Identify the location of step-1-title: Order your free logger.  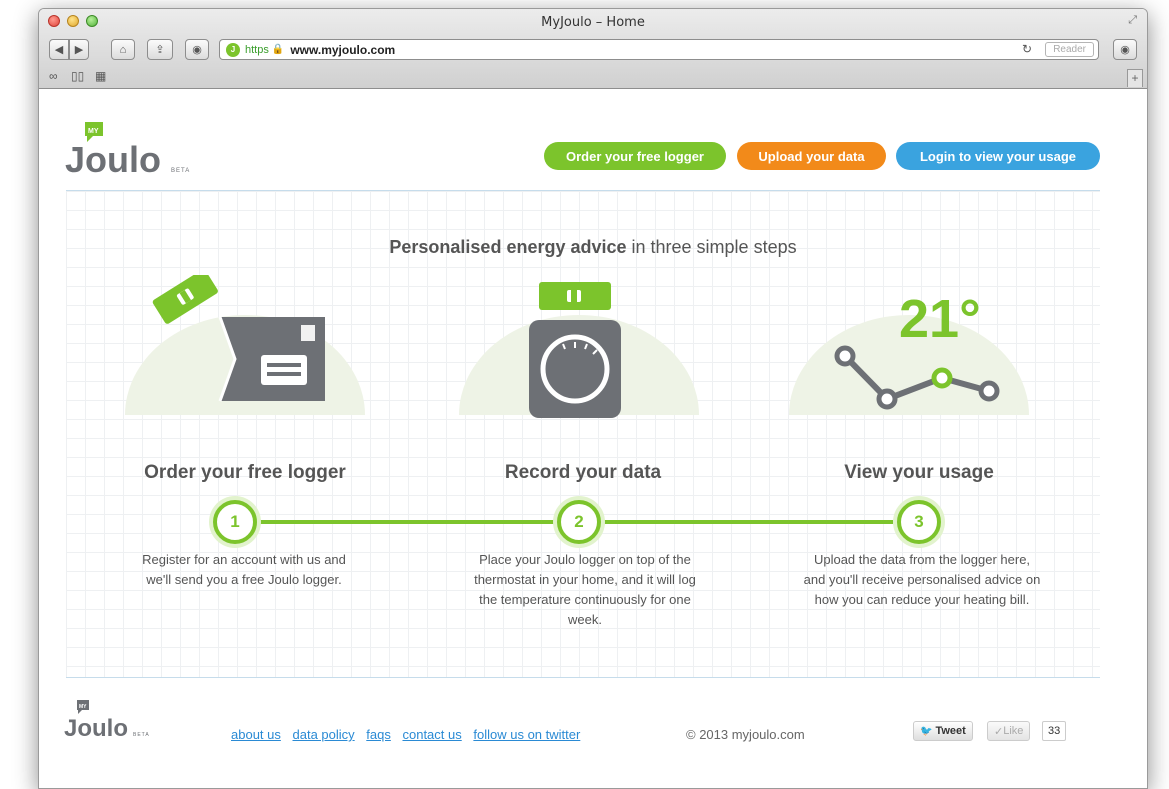
(245, 472).